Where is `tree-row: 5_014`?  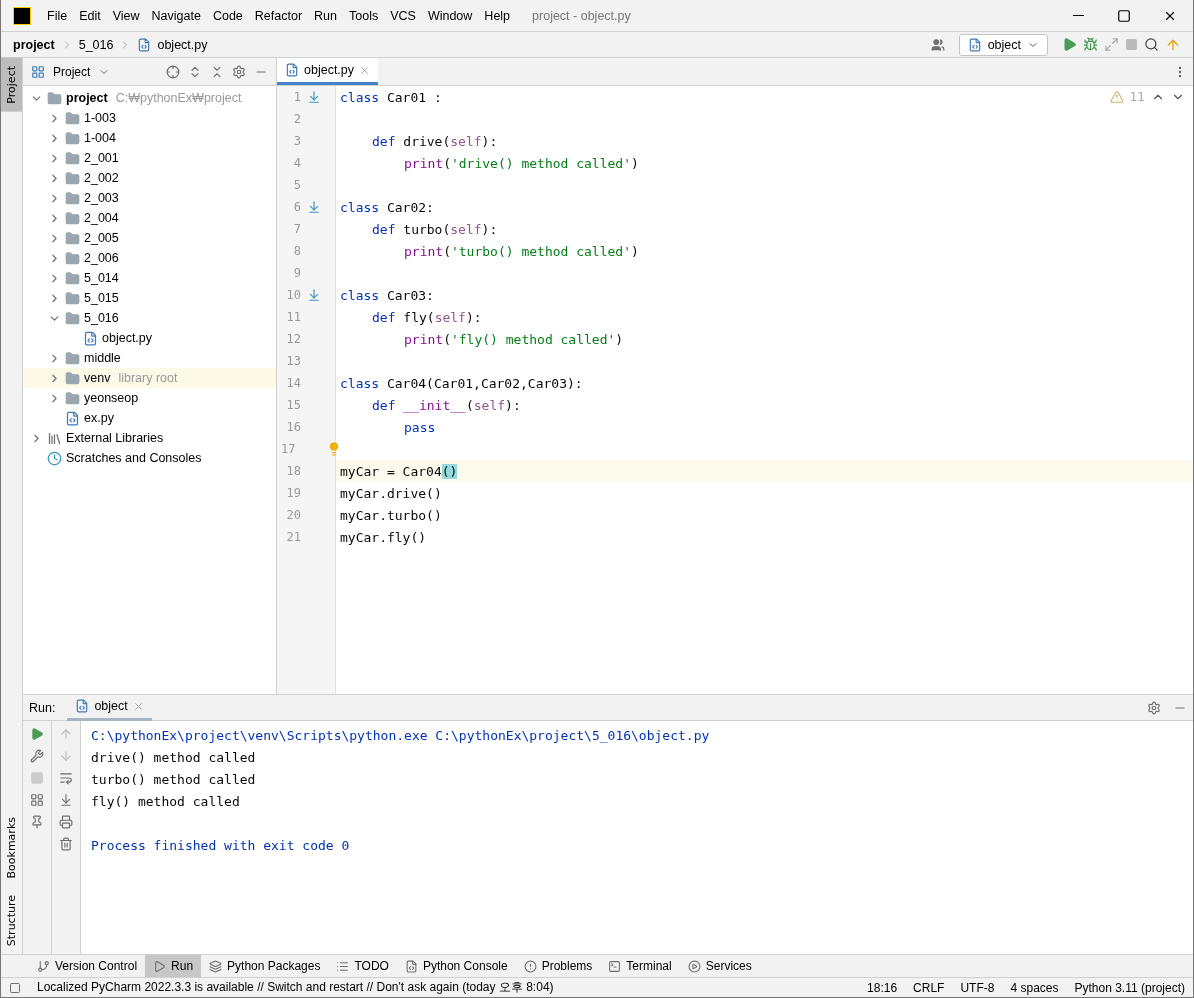
tree-row: 5_014 is located at coordinates (149, 278).